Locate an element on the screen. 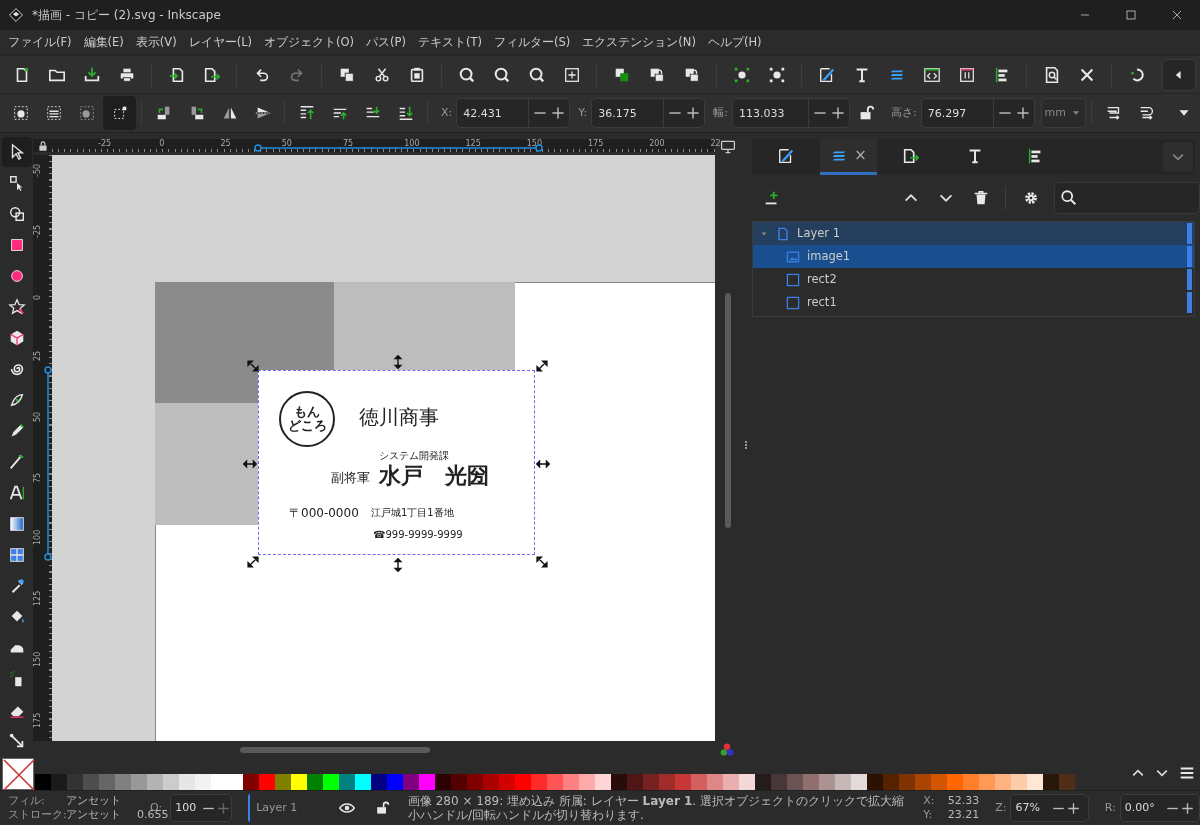 This screenshot has height=825, width=1200. department-text: システム開発課 is located at coordinates (414, 456).